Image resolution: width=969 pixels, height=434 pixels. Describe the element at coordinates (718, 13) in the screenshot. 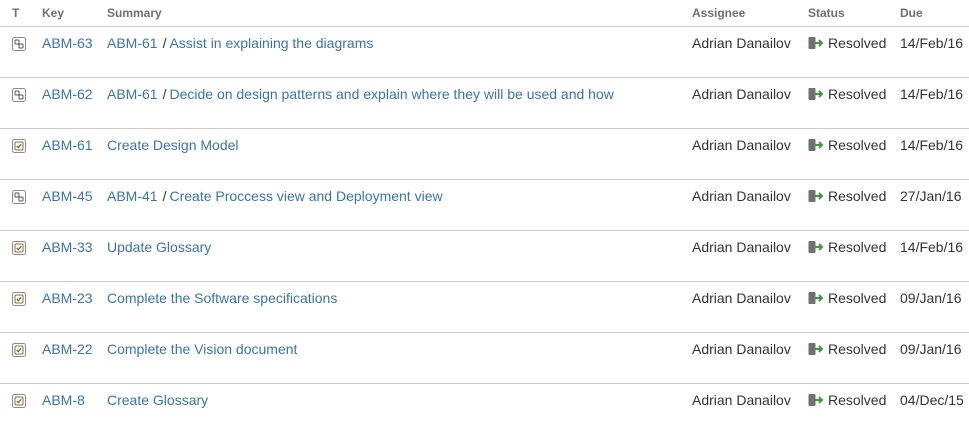

I see `column-header-assignee: Assignee` at that location.